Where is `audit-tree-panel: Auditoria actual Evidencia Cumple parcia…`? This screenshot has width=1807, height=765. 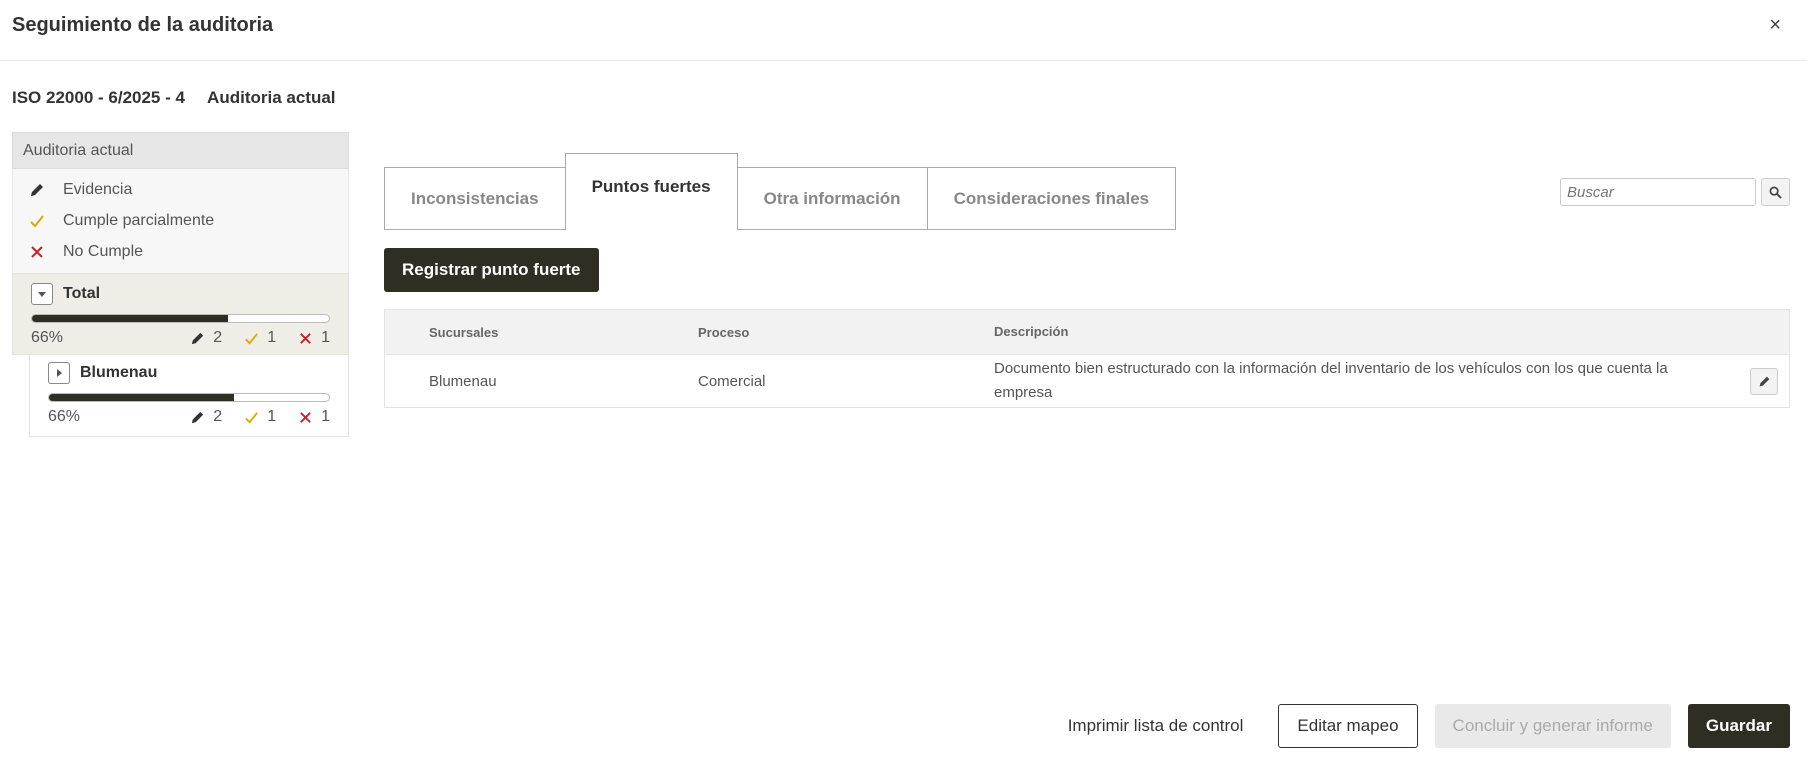
audit-tree-panel: Auditoria actual Evidencia Cumple parcia… is located at coordinates (180, 284).